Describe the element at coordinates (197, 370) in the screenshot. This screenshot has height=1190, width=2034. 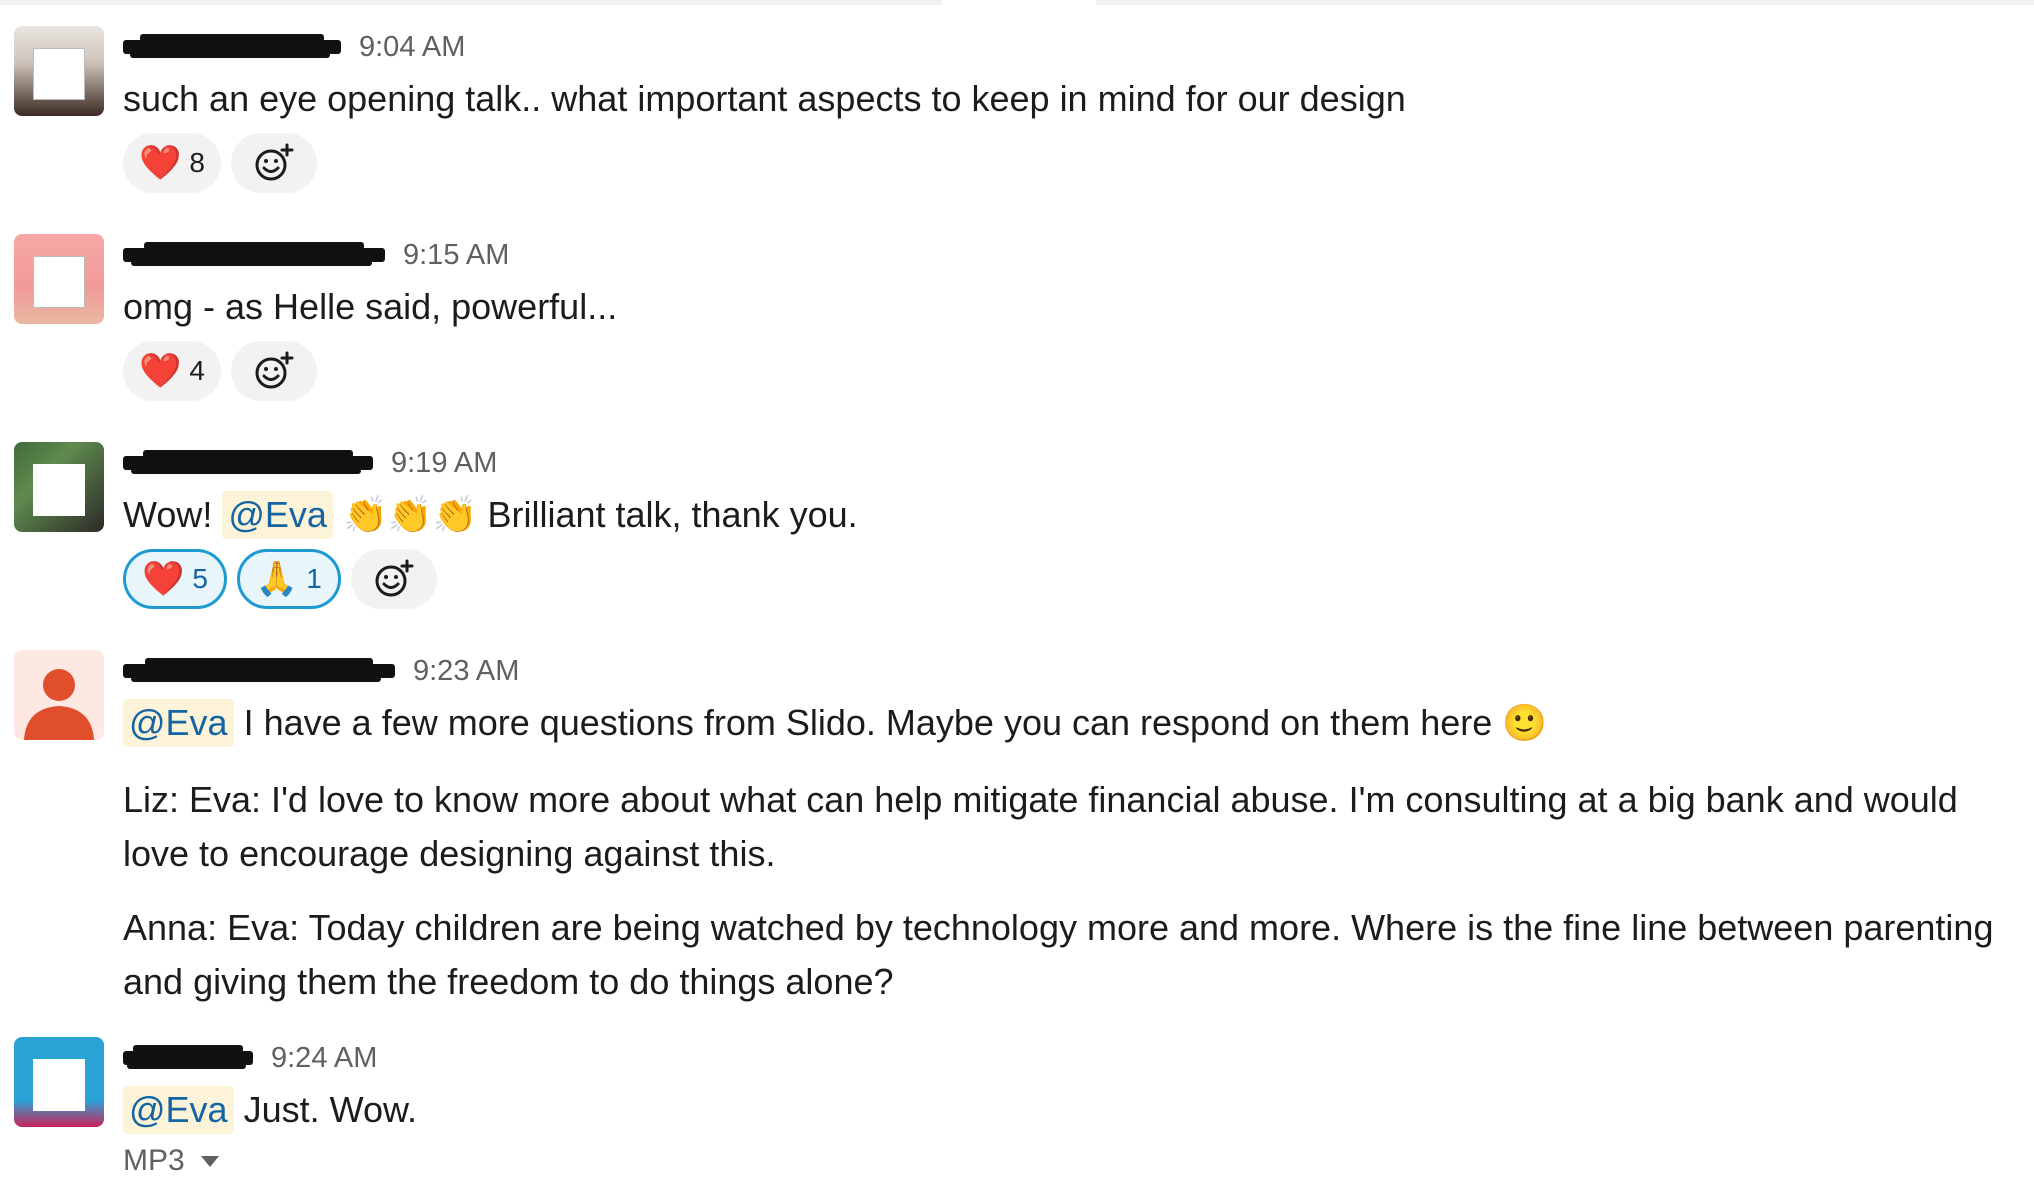
I see `reaction-count: 4` at that location.